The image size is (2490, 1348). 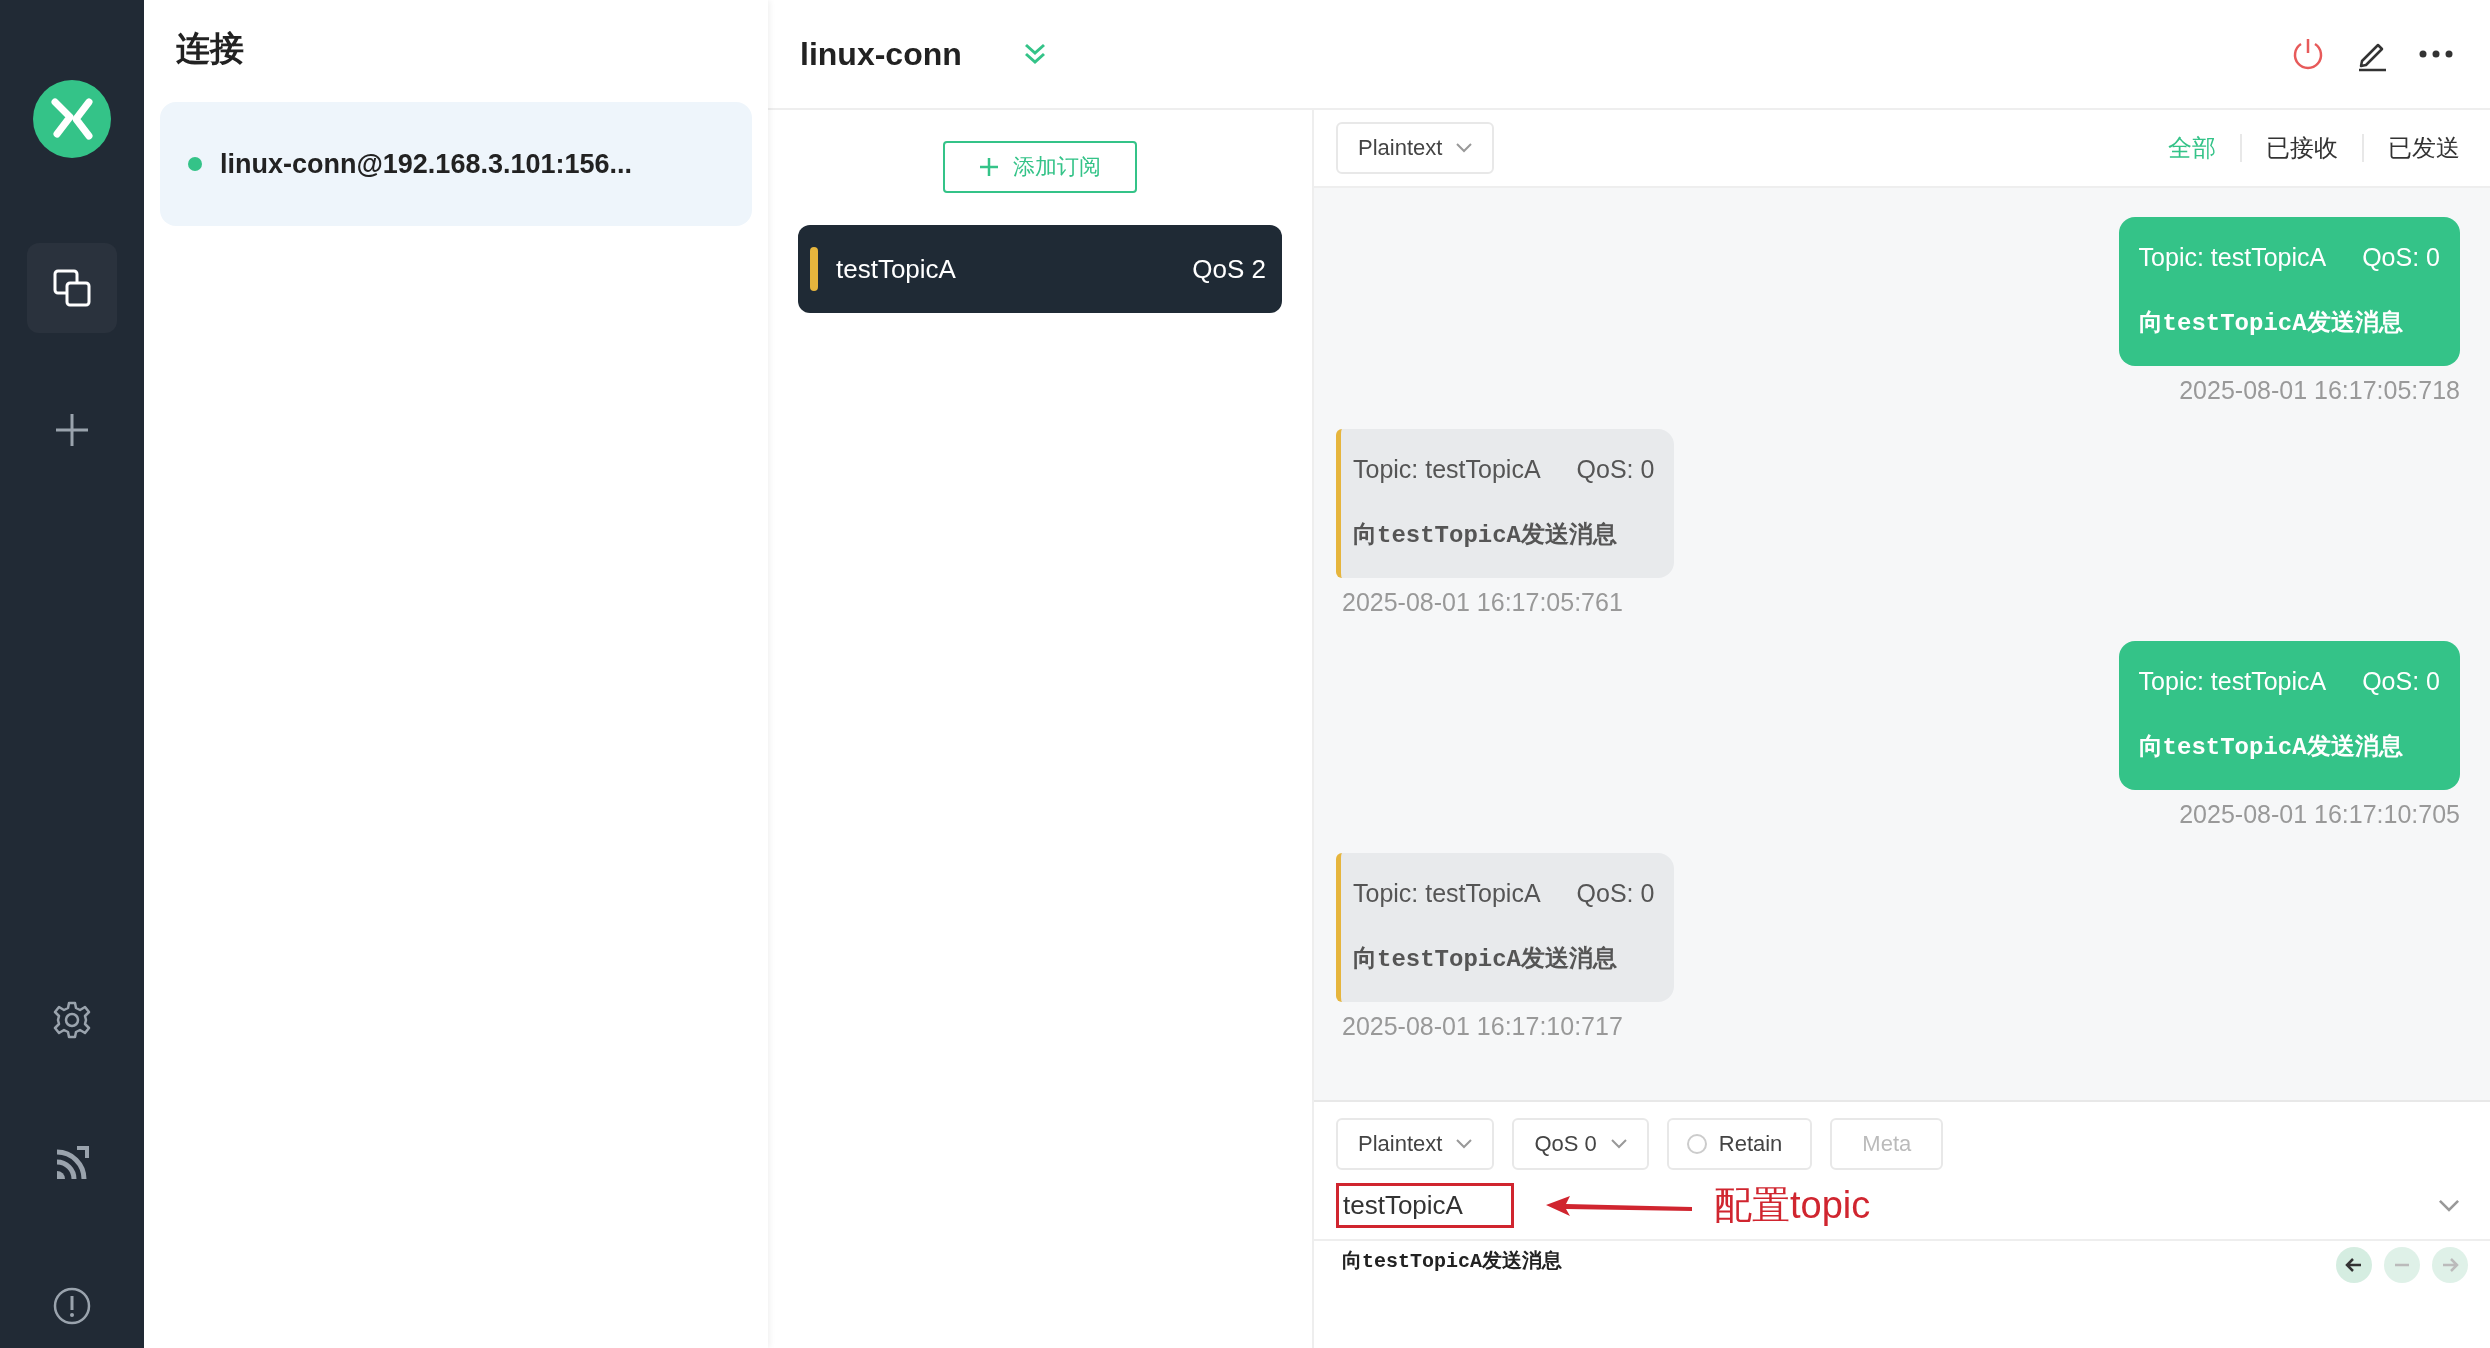 What do you see at coordinates (2436, 54) in the screenshot?
I see `more-icon` at bounding box center [2436, 54].